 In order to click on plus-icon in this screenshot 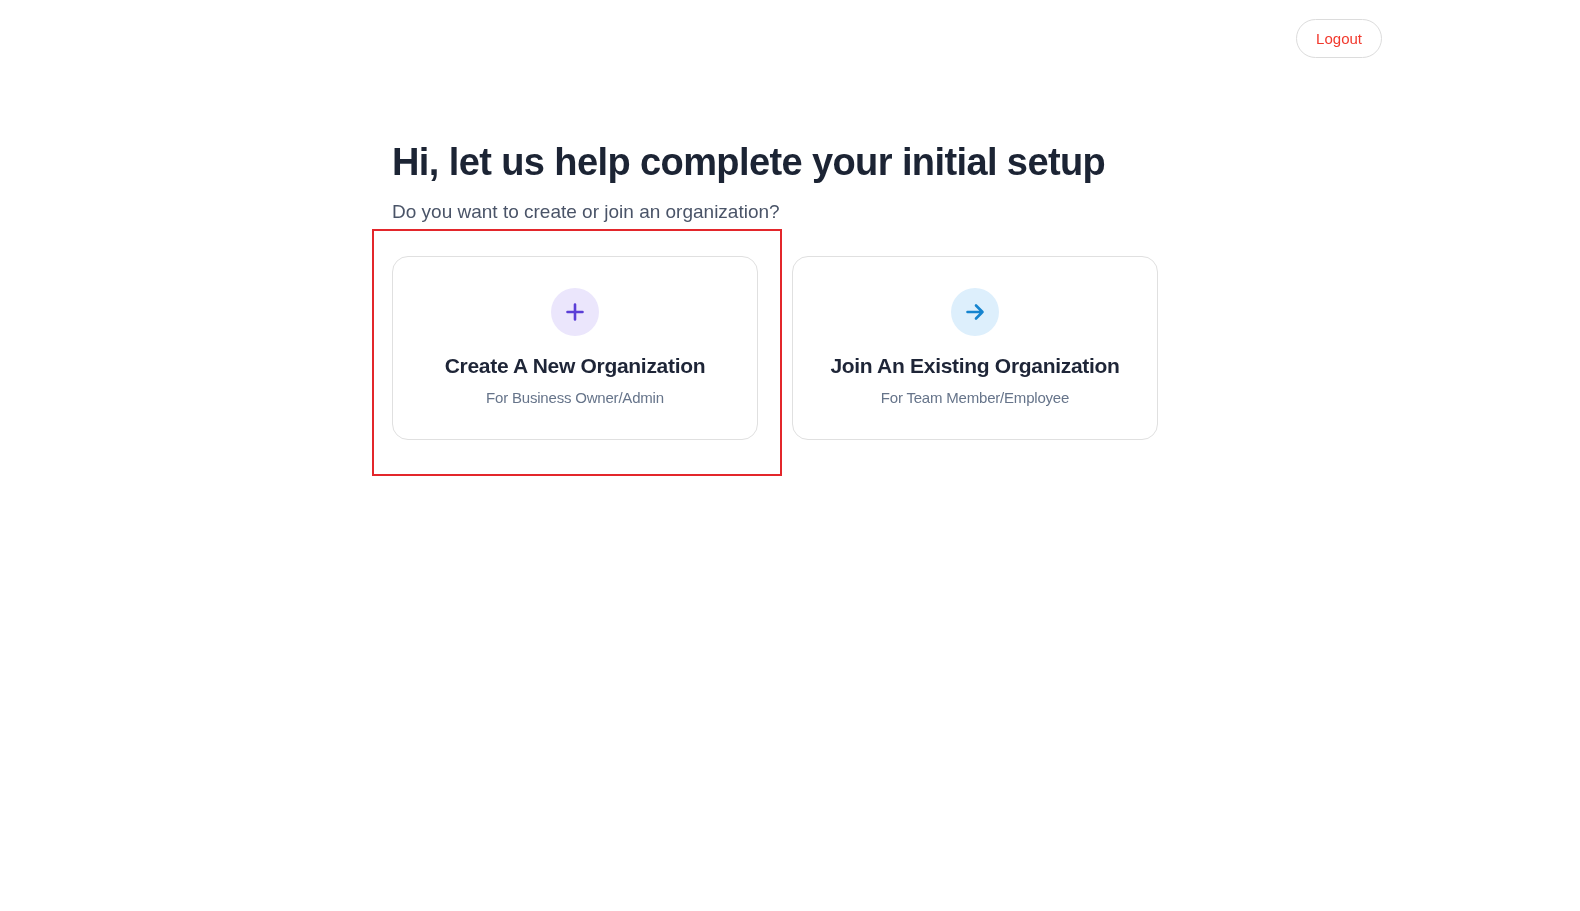, I will do `click(575, 312)`.